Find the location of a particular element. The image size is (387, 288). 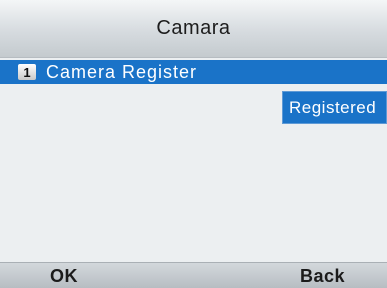

menu-item-camera-register: 1 Camera Register is located at coordinates (193, 72).